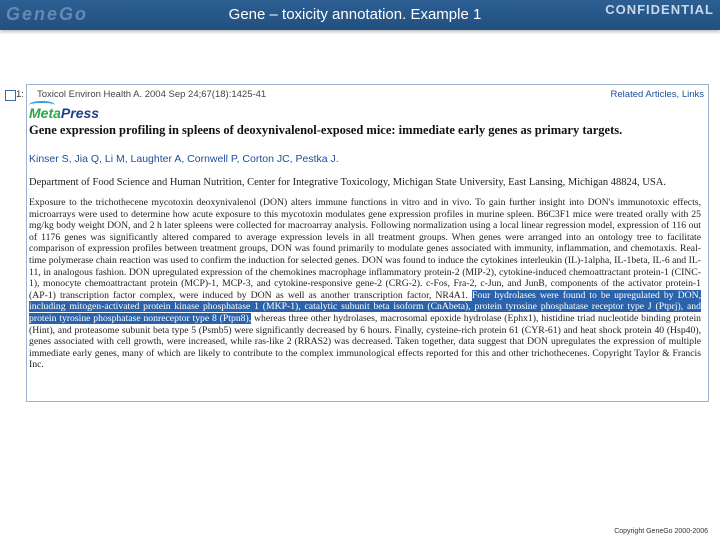  I want to click on confidential-label: CONFIDENTIAL, so click(659, 9).